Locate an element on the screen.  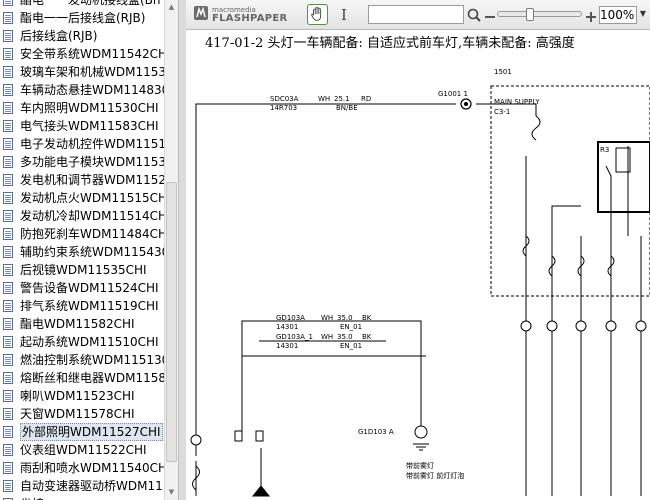
scroll-up-arrow-icon: ▲ is located at coordinates (171, 7).